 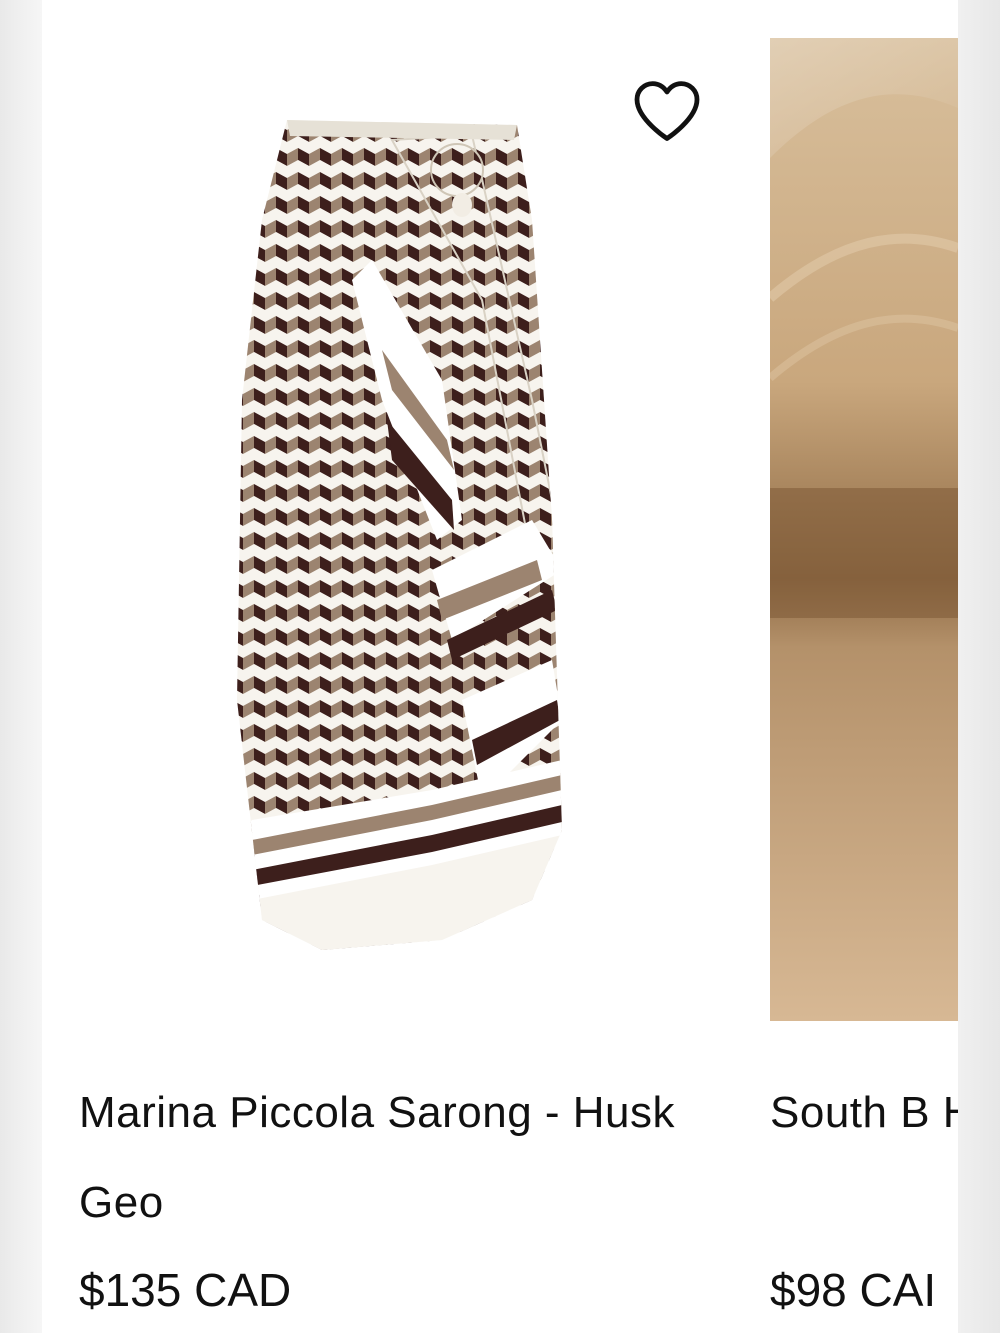 I want to click on product-price: $135 CAD, so click(x=185, y=1290).